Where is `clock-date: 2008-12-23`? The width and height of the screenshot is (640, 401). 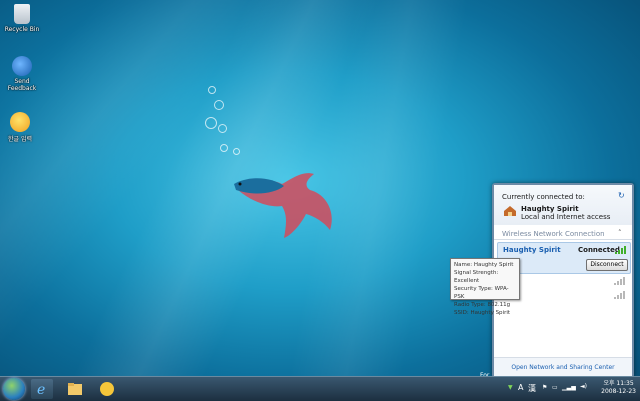 clock-date: 2008-12-23 is located at coordinates (618, 391).